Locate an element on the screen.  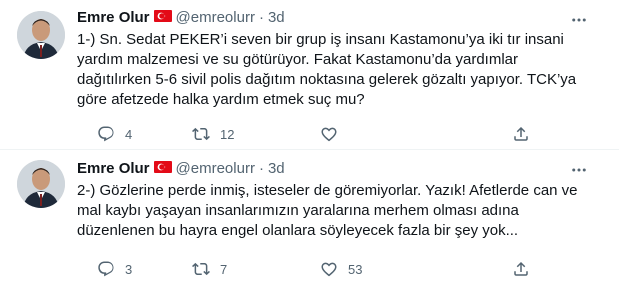
retweet-count: 7 is located at coordinates (224, 269).